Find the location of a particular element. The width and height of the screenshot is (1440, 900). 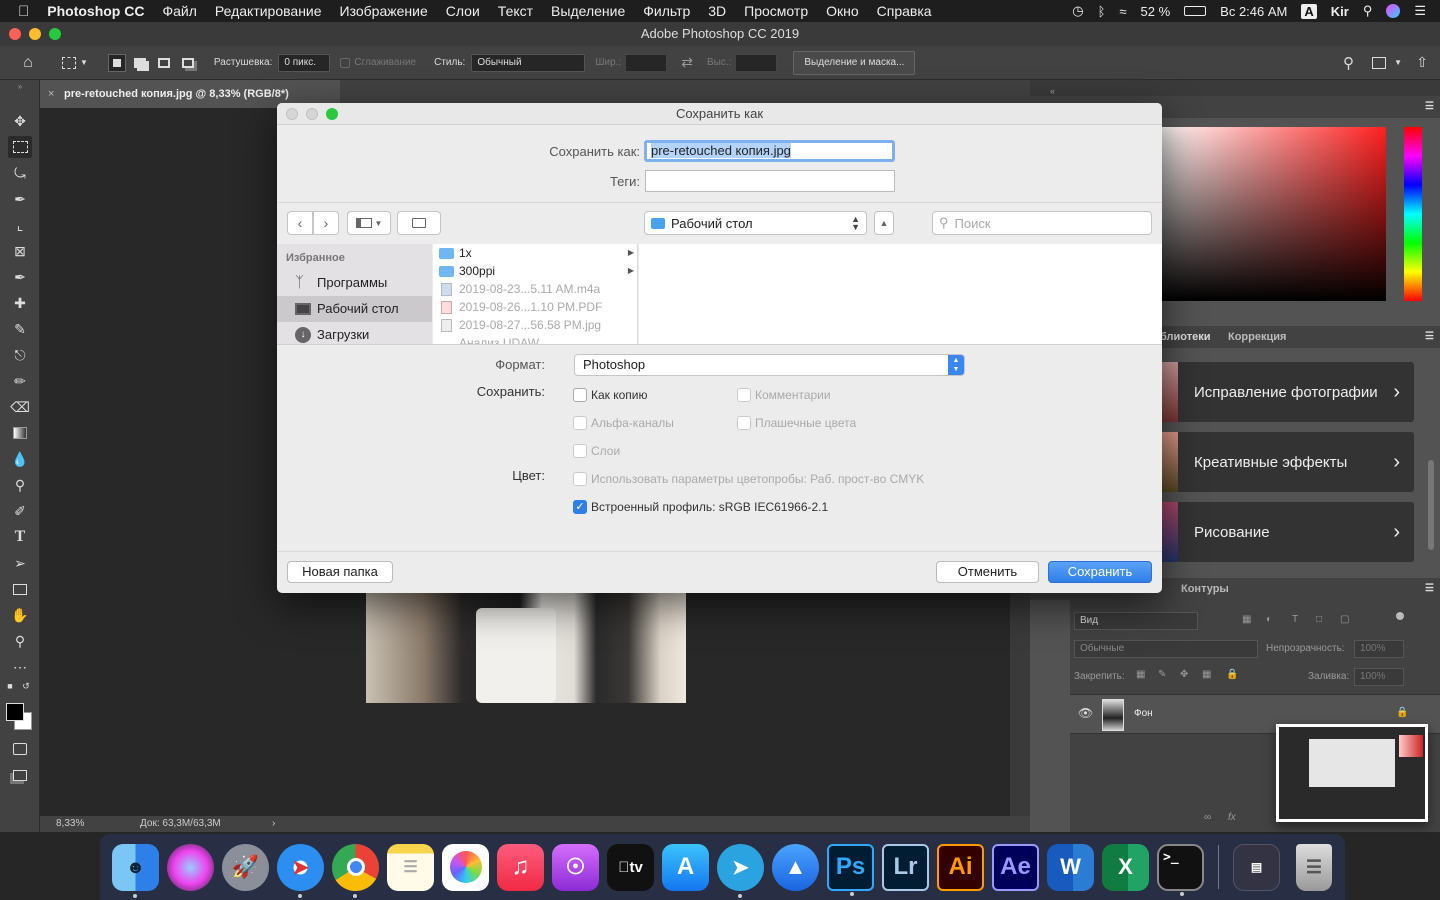

history-brush-tool-icon: ✏ is located at coordinates (20, 381).